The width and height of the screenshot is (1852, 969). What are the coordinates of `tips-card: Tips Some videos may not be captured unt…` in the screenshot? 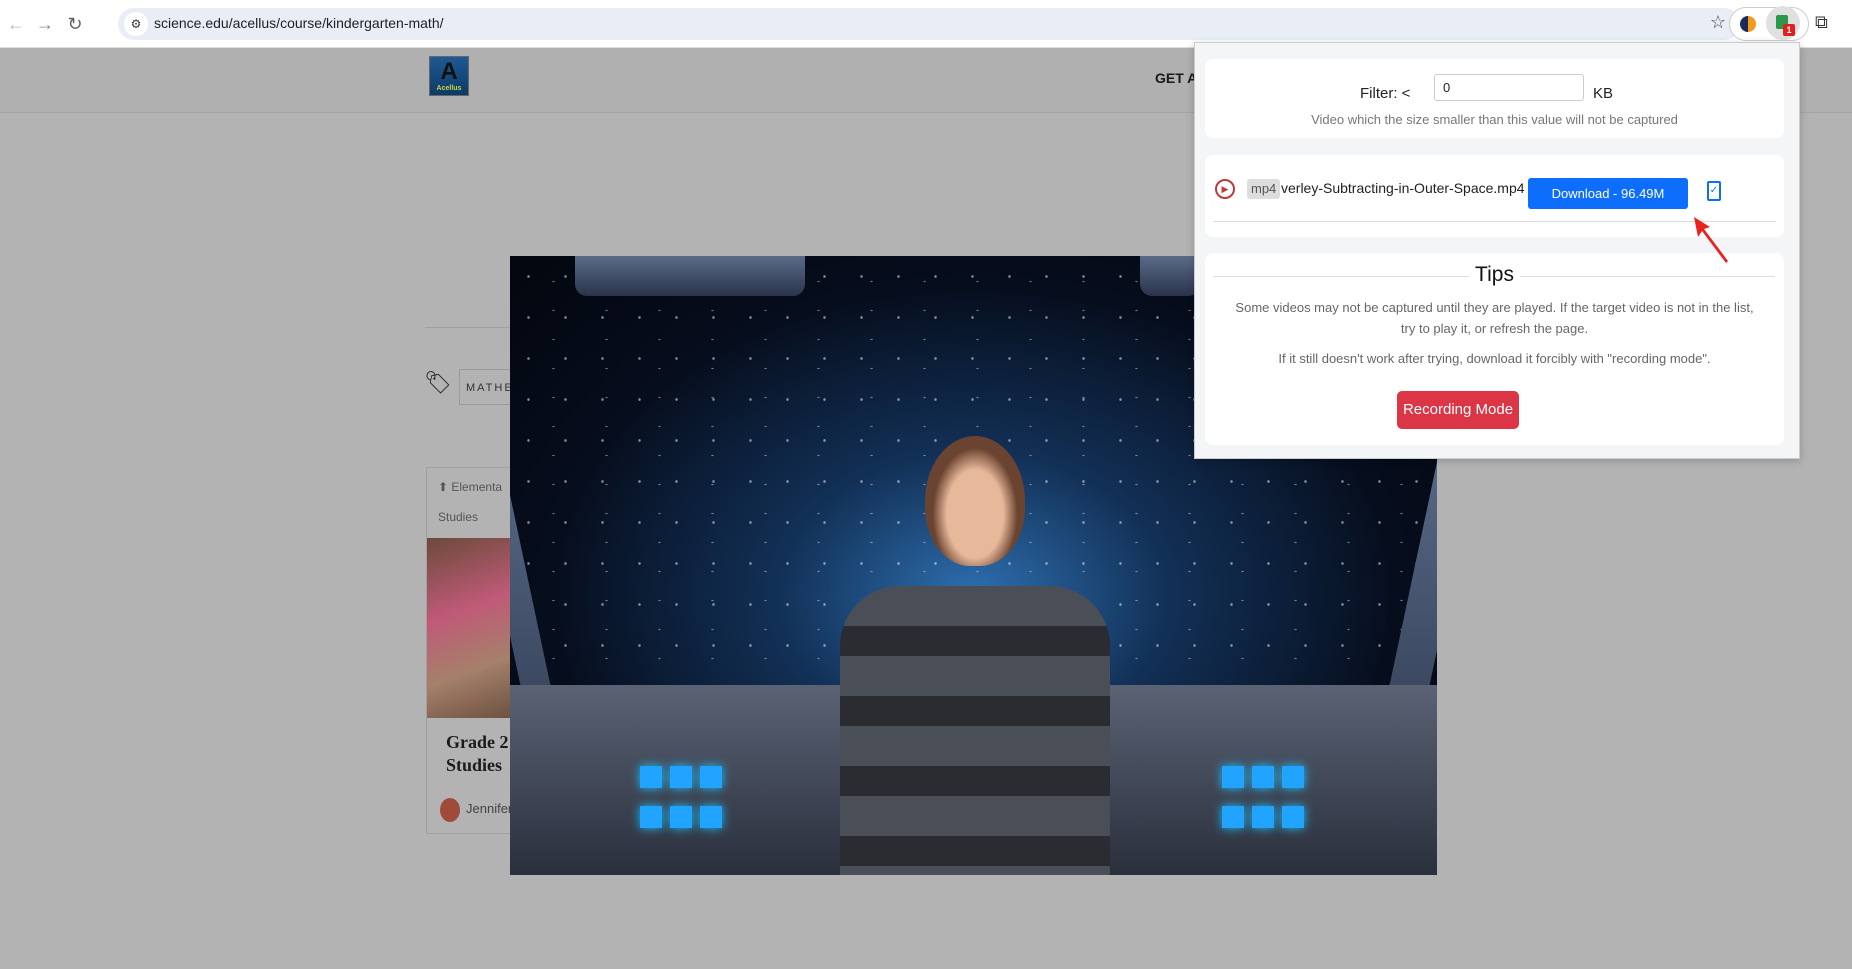 It's located at (1494, 349).